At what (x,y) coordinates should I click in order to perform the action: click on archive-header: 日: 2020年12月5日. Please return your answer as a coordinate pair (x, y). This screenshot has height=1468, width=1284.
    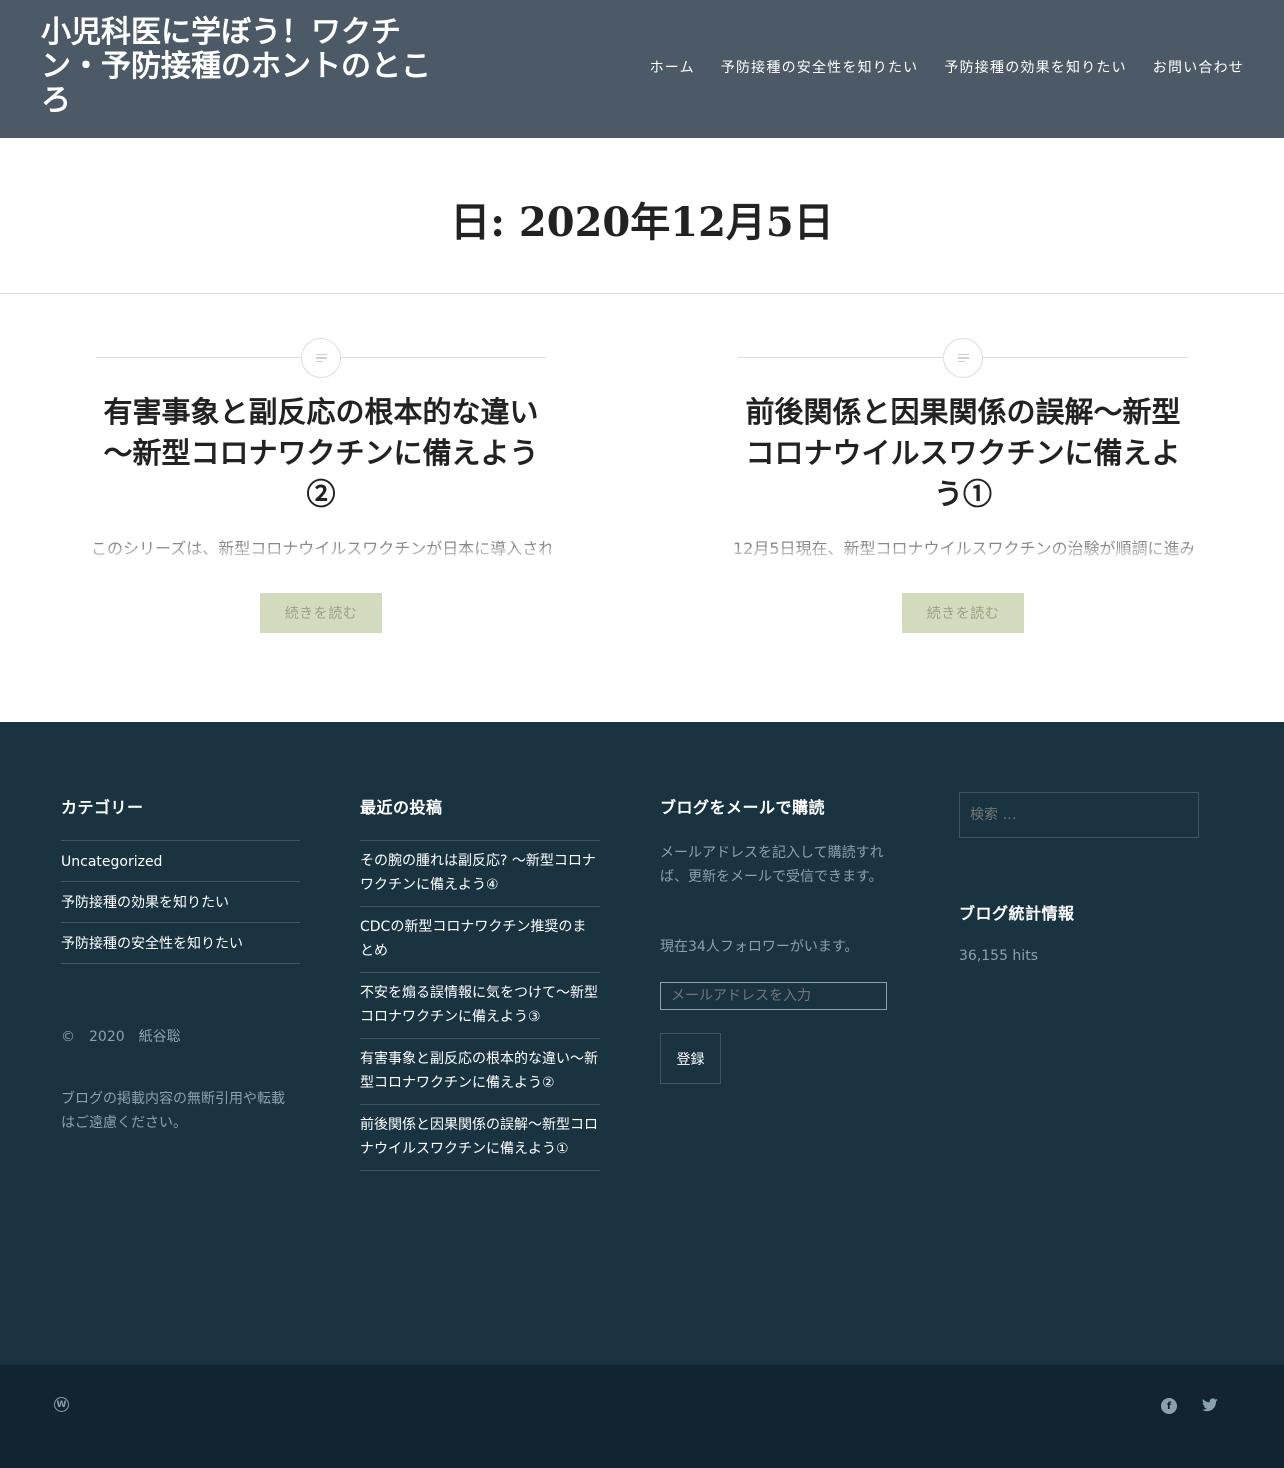
    Looking at the image, I should click on (642, 216).